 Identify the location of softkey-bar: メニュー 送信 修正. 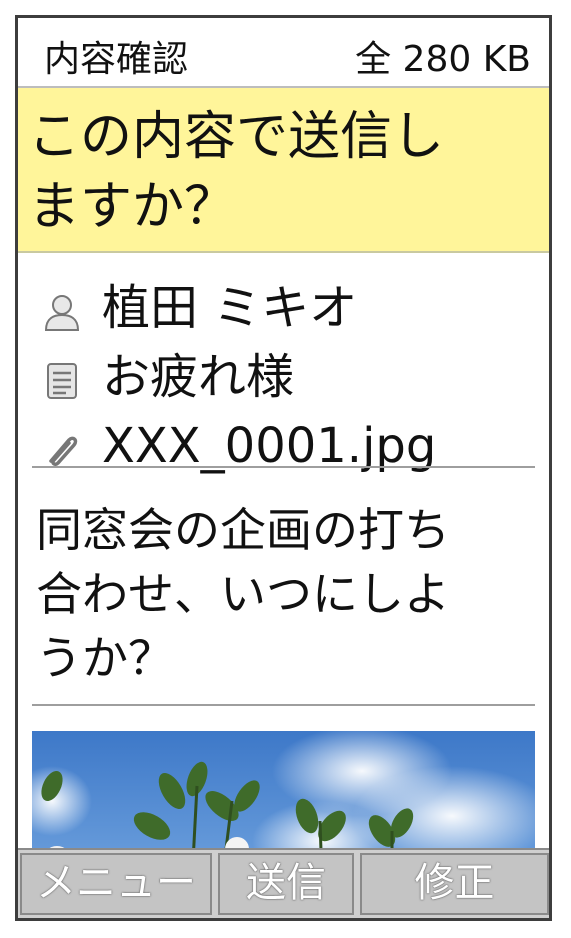
(283, 883).